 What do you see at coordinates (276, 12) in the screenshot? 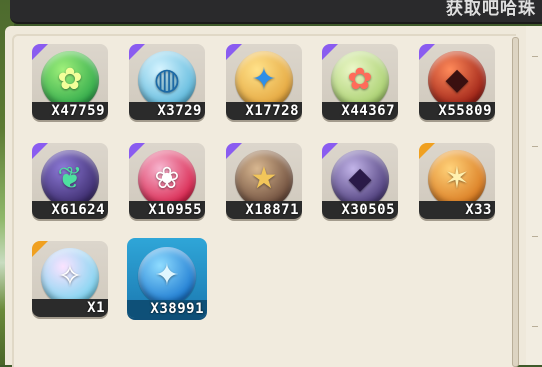
I see `title-bar: 获取吧哈珠` at bounding box center [276, 12].